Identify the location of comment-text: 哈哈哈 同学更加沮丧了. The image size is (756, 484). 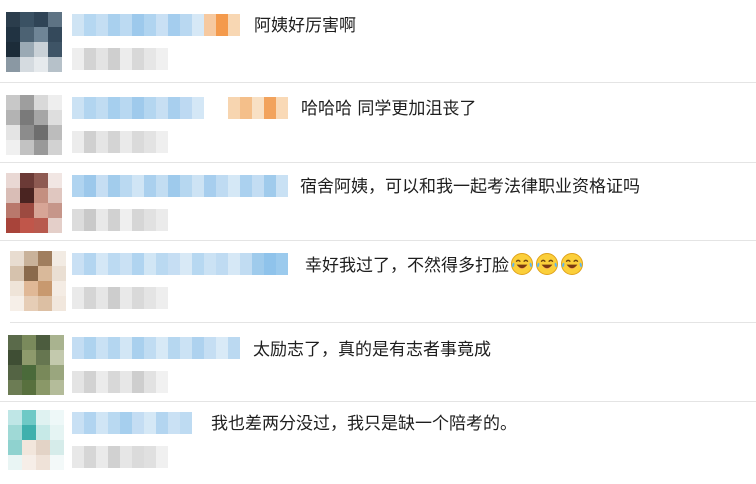
(389, 109).